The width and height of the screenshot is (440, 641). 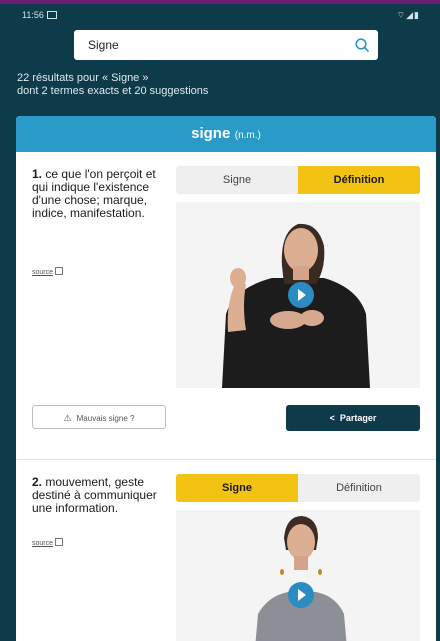 I want to click on status-bar: 11:56 ⌔◢▮, so click(x=220, y=15).